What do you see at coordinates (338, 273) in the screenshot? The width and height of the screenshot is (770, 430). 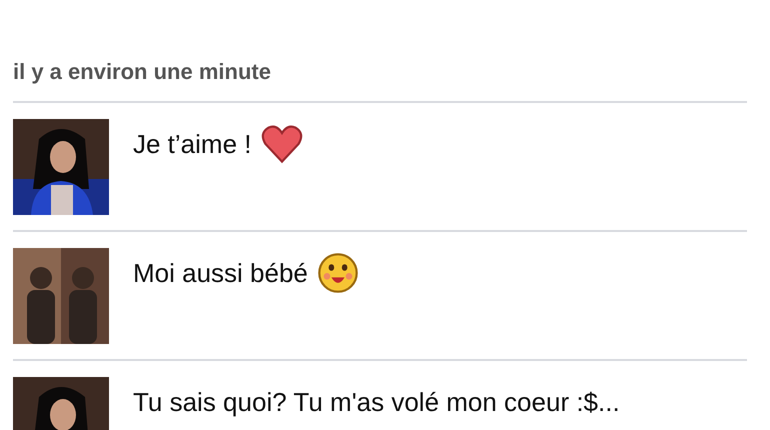 I see `smiley-icon` at bounding box center [338, 273].